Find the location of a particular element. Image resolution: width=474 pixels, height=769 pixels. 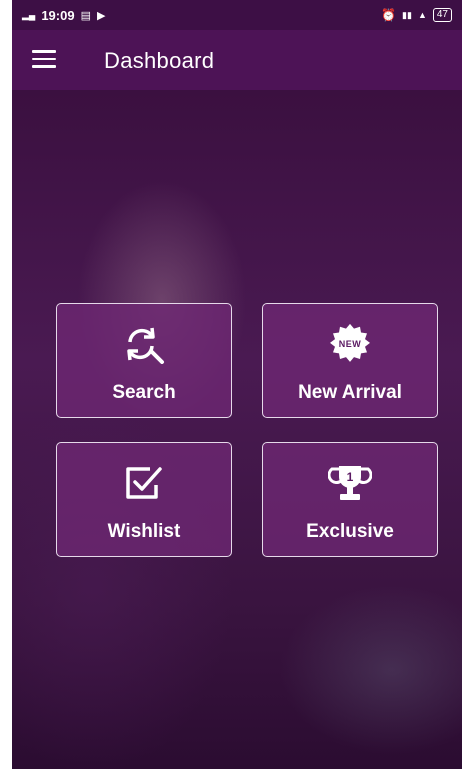

status-left: ▂▄ 19:09 ▤ ▶ is located at coordinates (63, 15).